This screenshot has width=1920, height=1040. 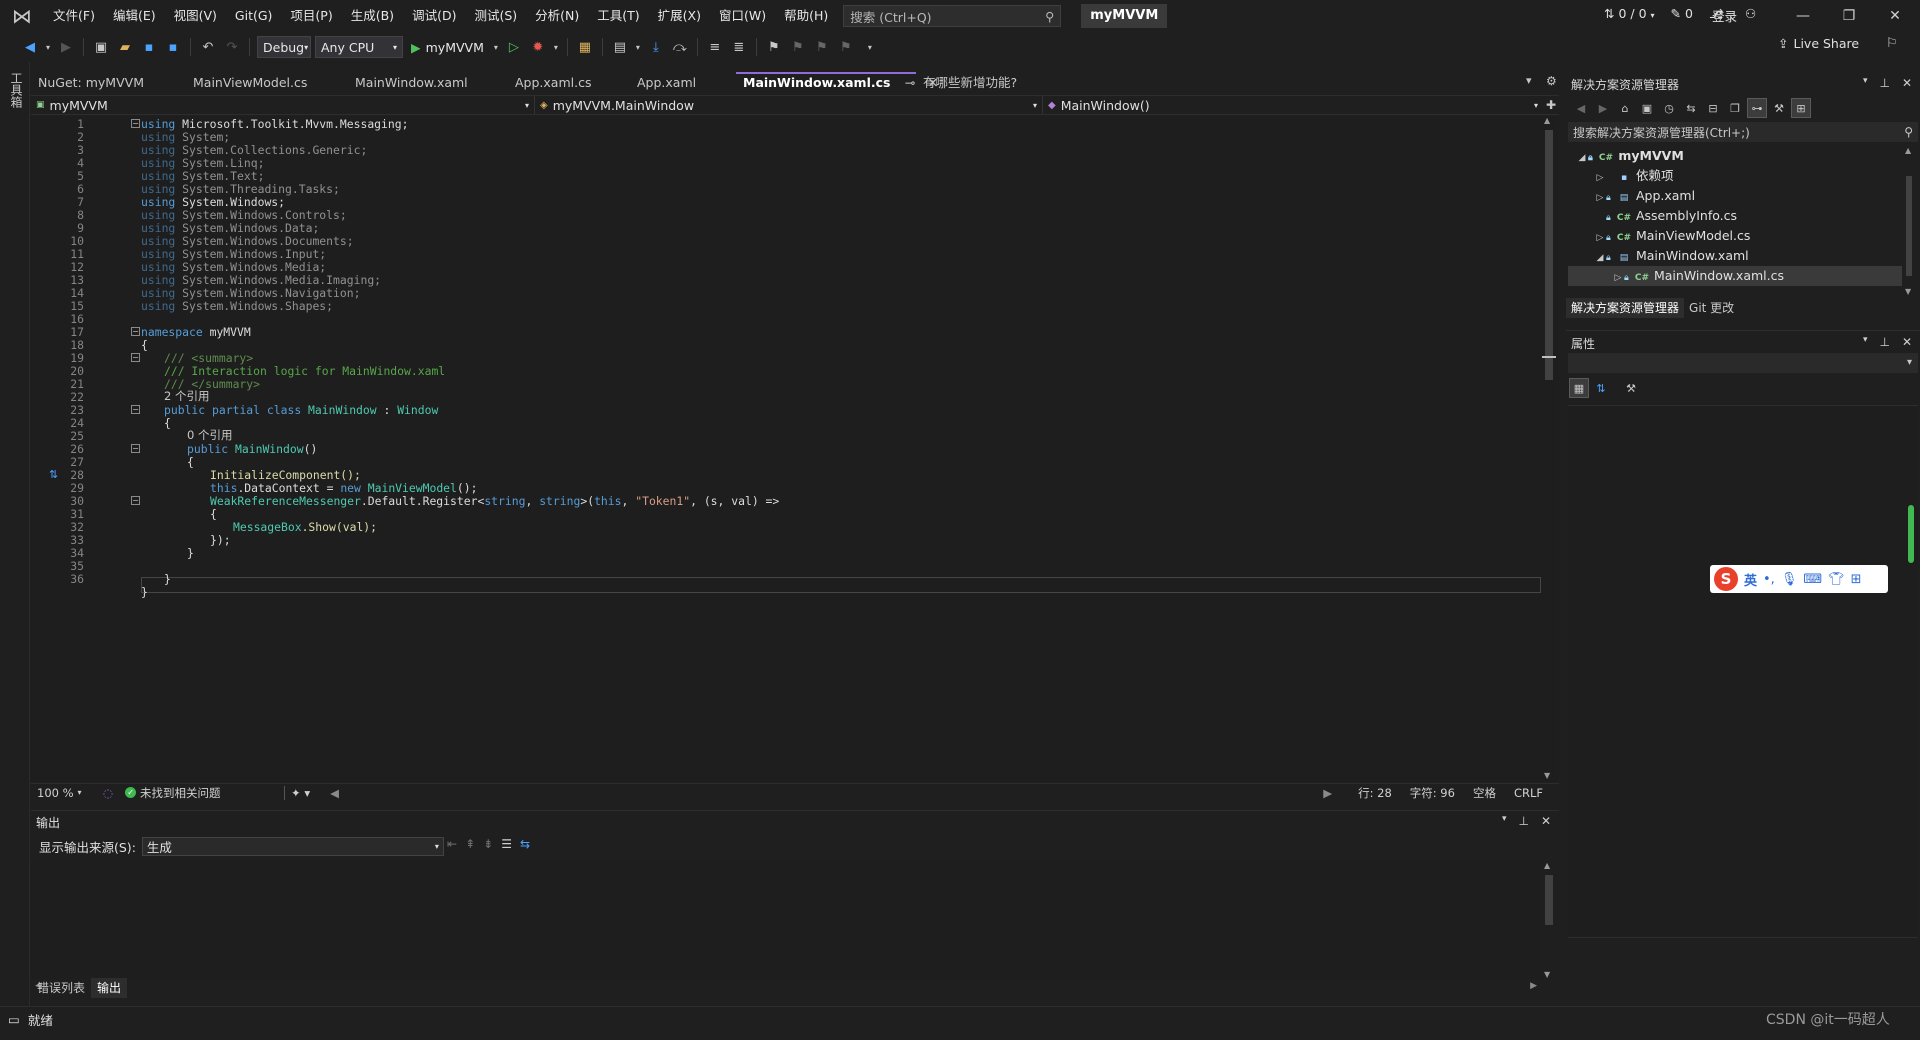 I want to click on tab-app-xaml: App.xaml, so click(x=683, y=83).